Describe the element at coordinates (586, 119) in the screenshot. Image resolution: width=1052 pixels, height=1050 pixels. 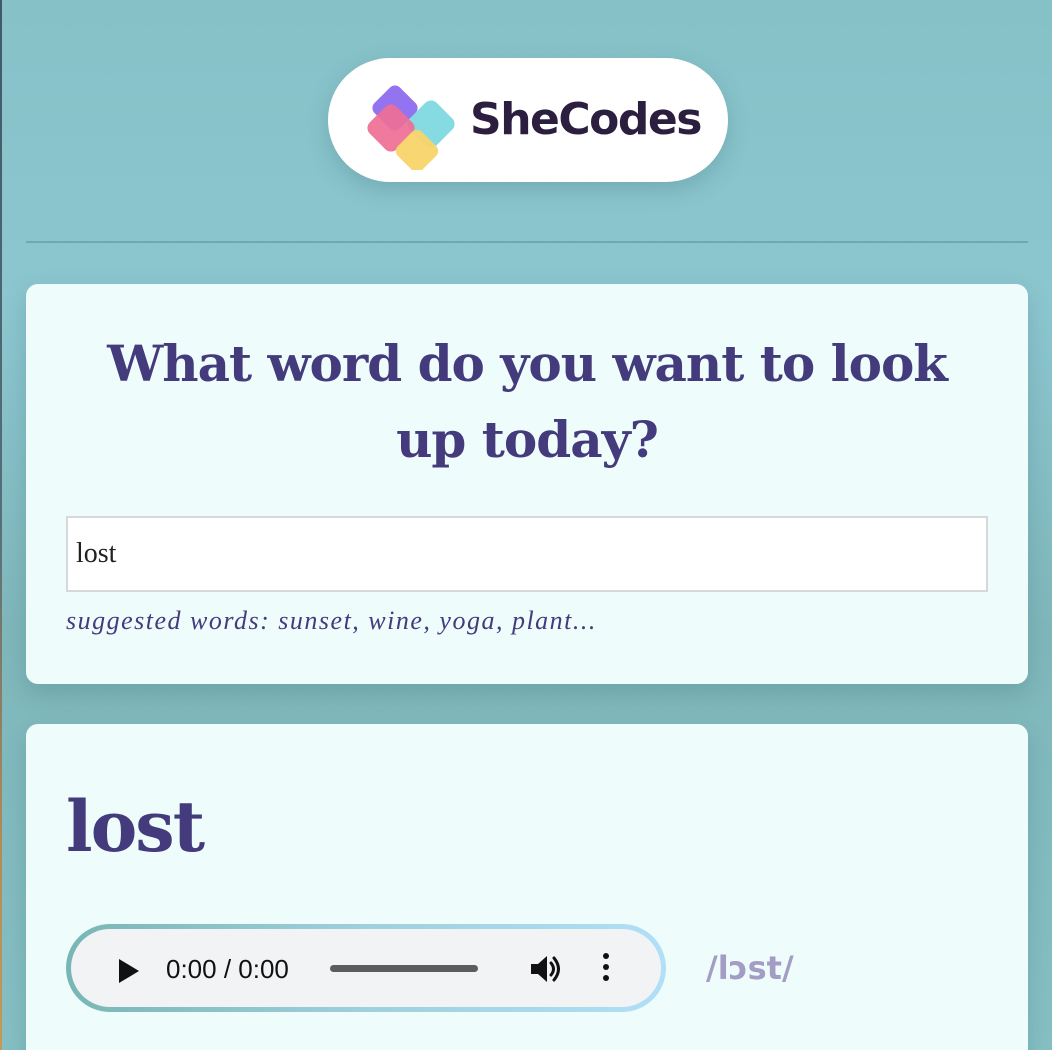
I see `brand-name: SheCodes` at that location.